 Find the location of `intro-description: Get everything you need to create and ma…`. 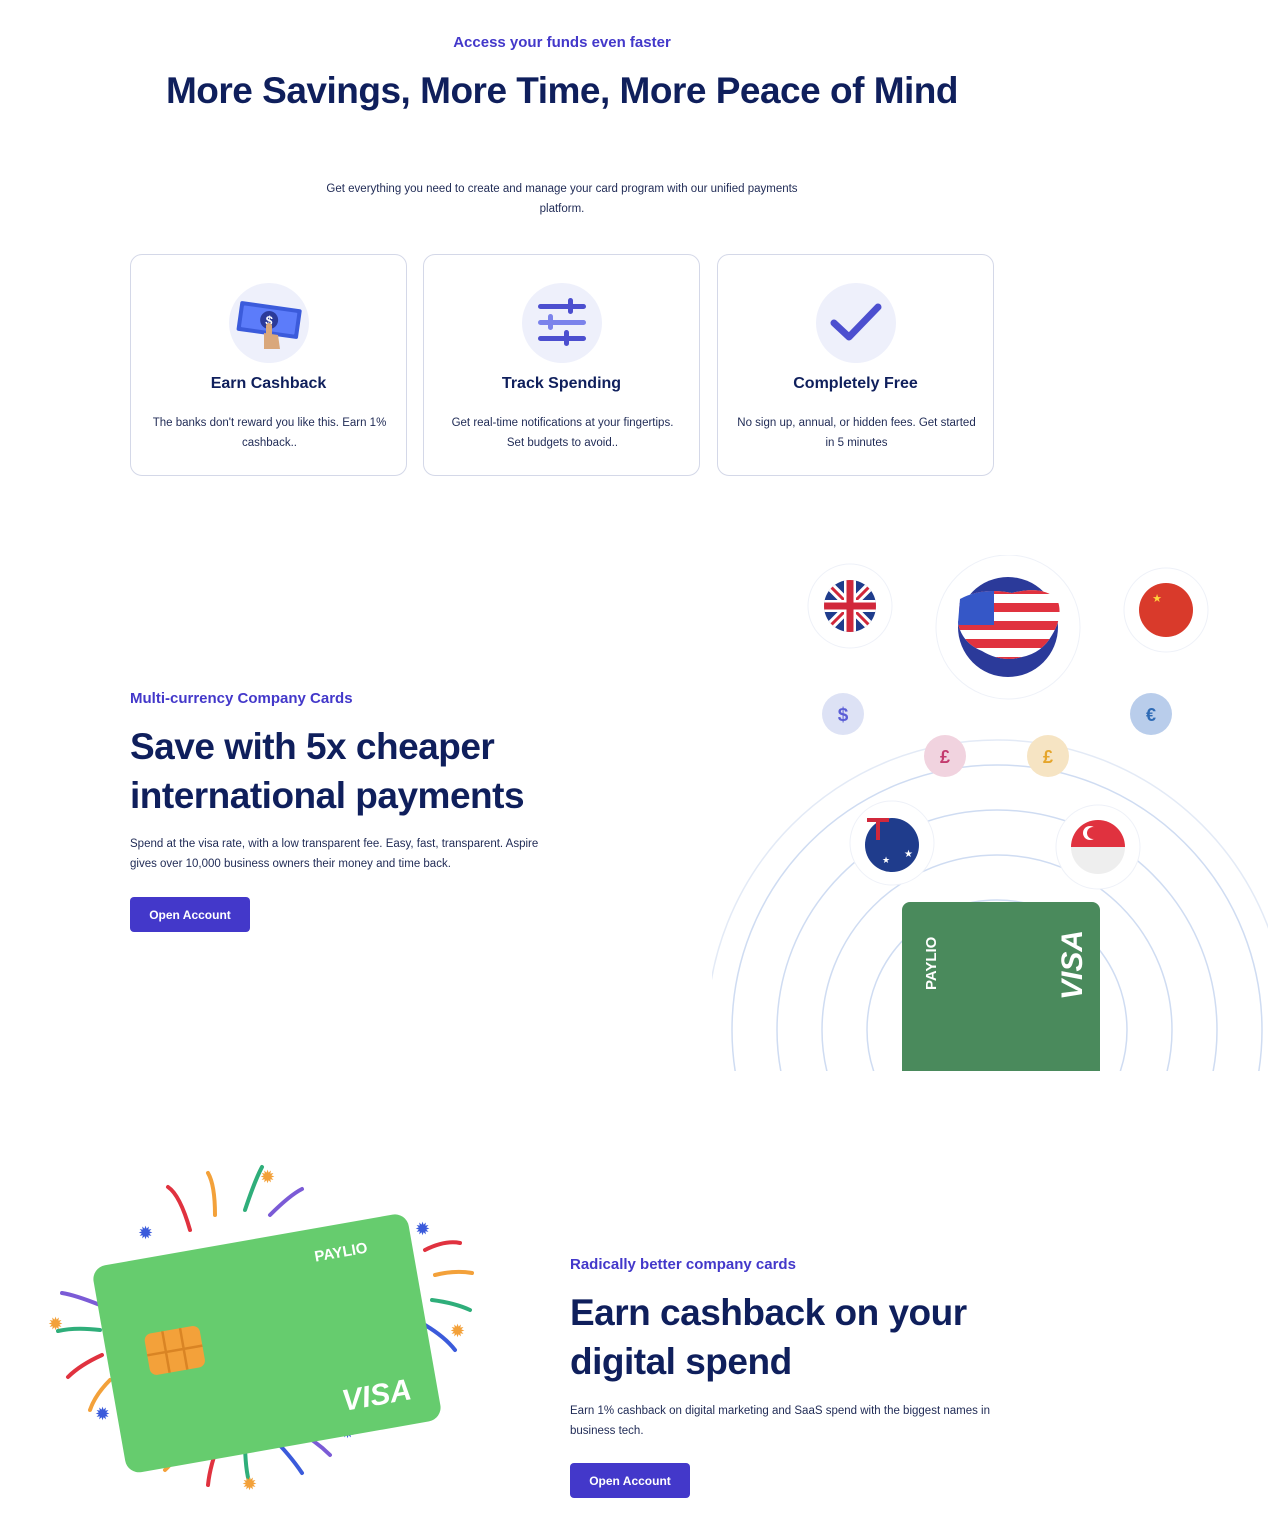

intro-description: Get everything you need to create and ma… is located at coordinates (562, 199).